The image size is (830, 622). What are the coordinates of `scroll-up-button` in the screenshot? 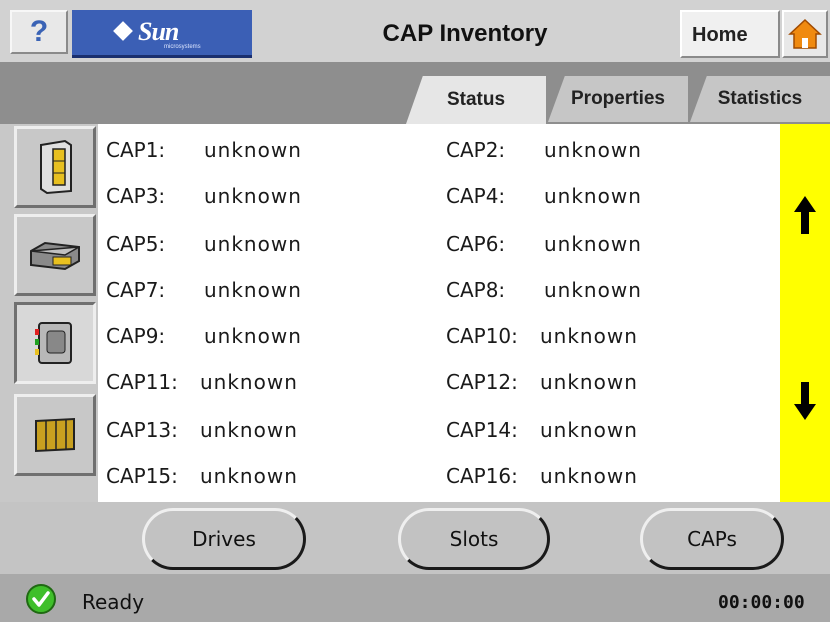 It's located at (805, 215).